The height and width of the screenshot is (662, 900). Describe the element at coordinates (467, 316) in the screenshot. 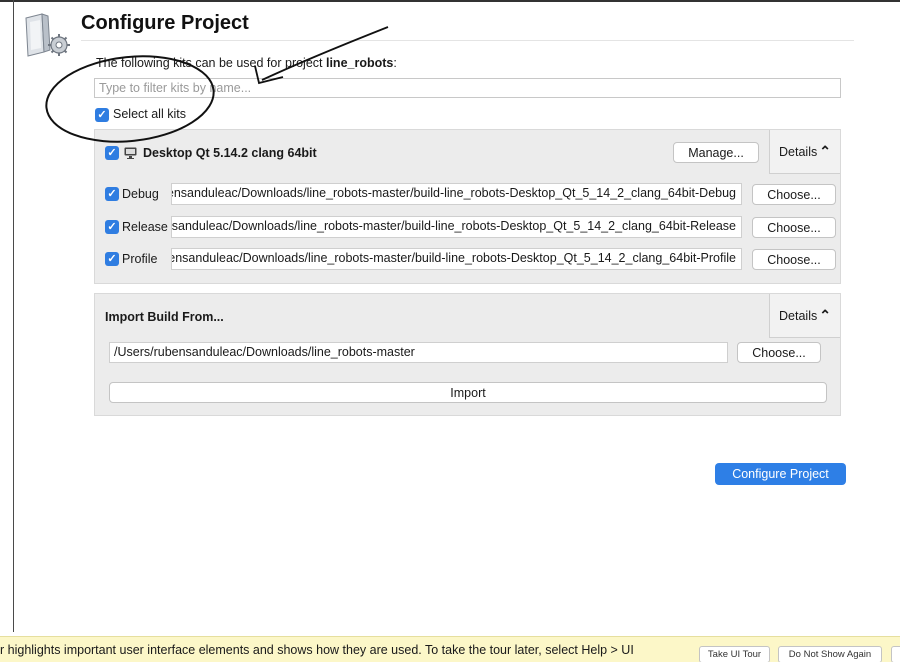

I see `import-panel-header: Import Build From... Details ⌃` at that location.